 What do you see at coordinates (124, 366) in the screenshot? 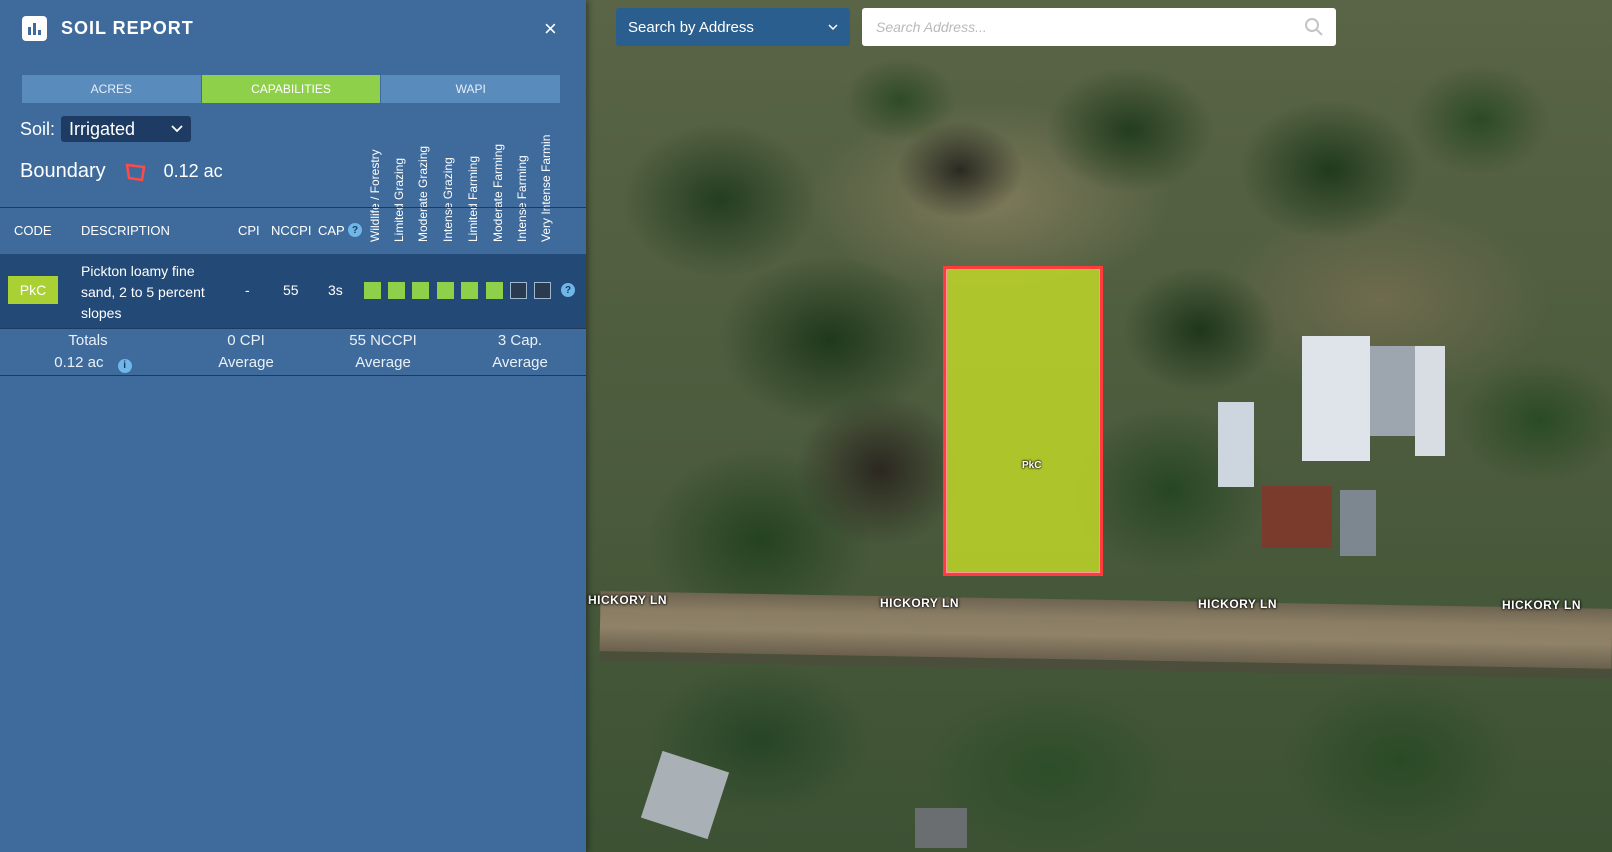
I see `info-icon: i` at bounding box center [124, 366].